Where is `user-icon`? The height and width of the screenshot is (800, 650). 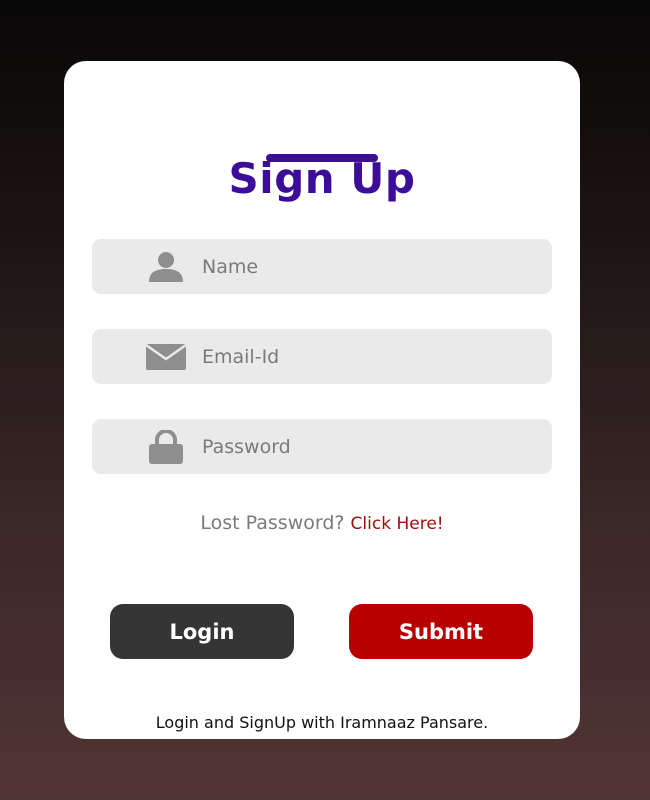 user-icon is located at coordinates (166, 267).